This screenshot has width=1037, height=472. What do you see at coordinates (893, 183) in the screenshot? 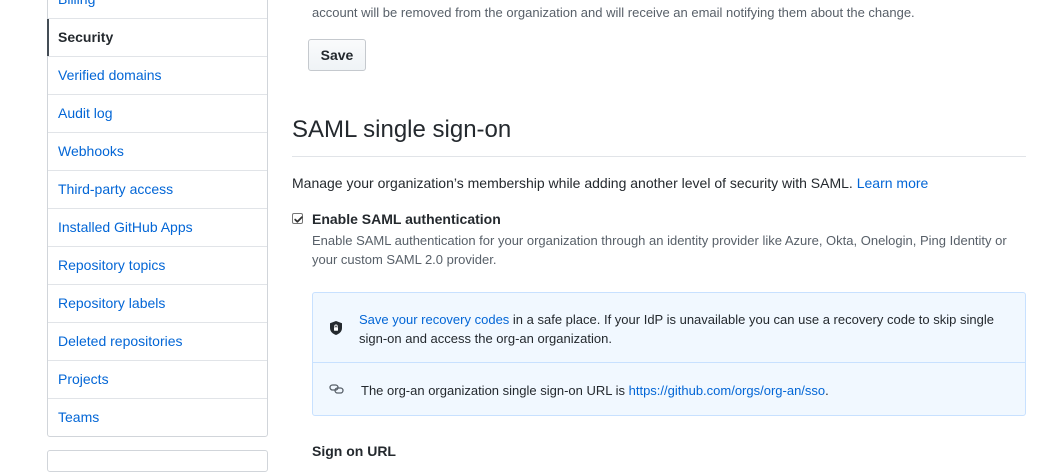
I see `learn-more-link: Learn more` at bounding box center [893, 183].